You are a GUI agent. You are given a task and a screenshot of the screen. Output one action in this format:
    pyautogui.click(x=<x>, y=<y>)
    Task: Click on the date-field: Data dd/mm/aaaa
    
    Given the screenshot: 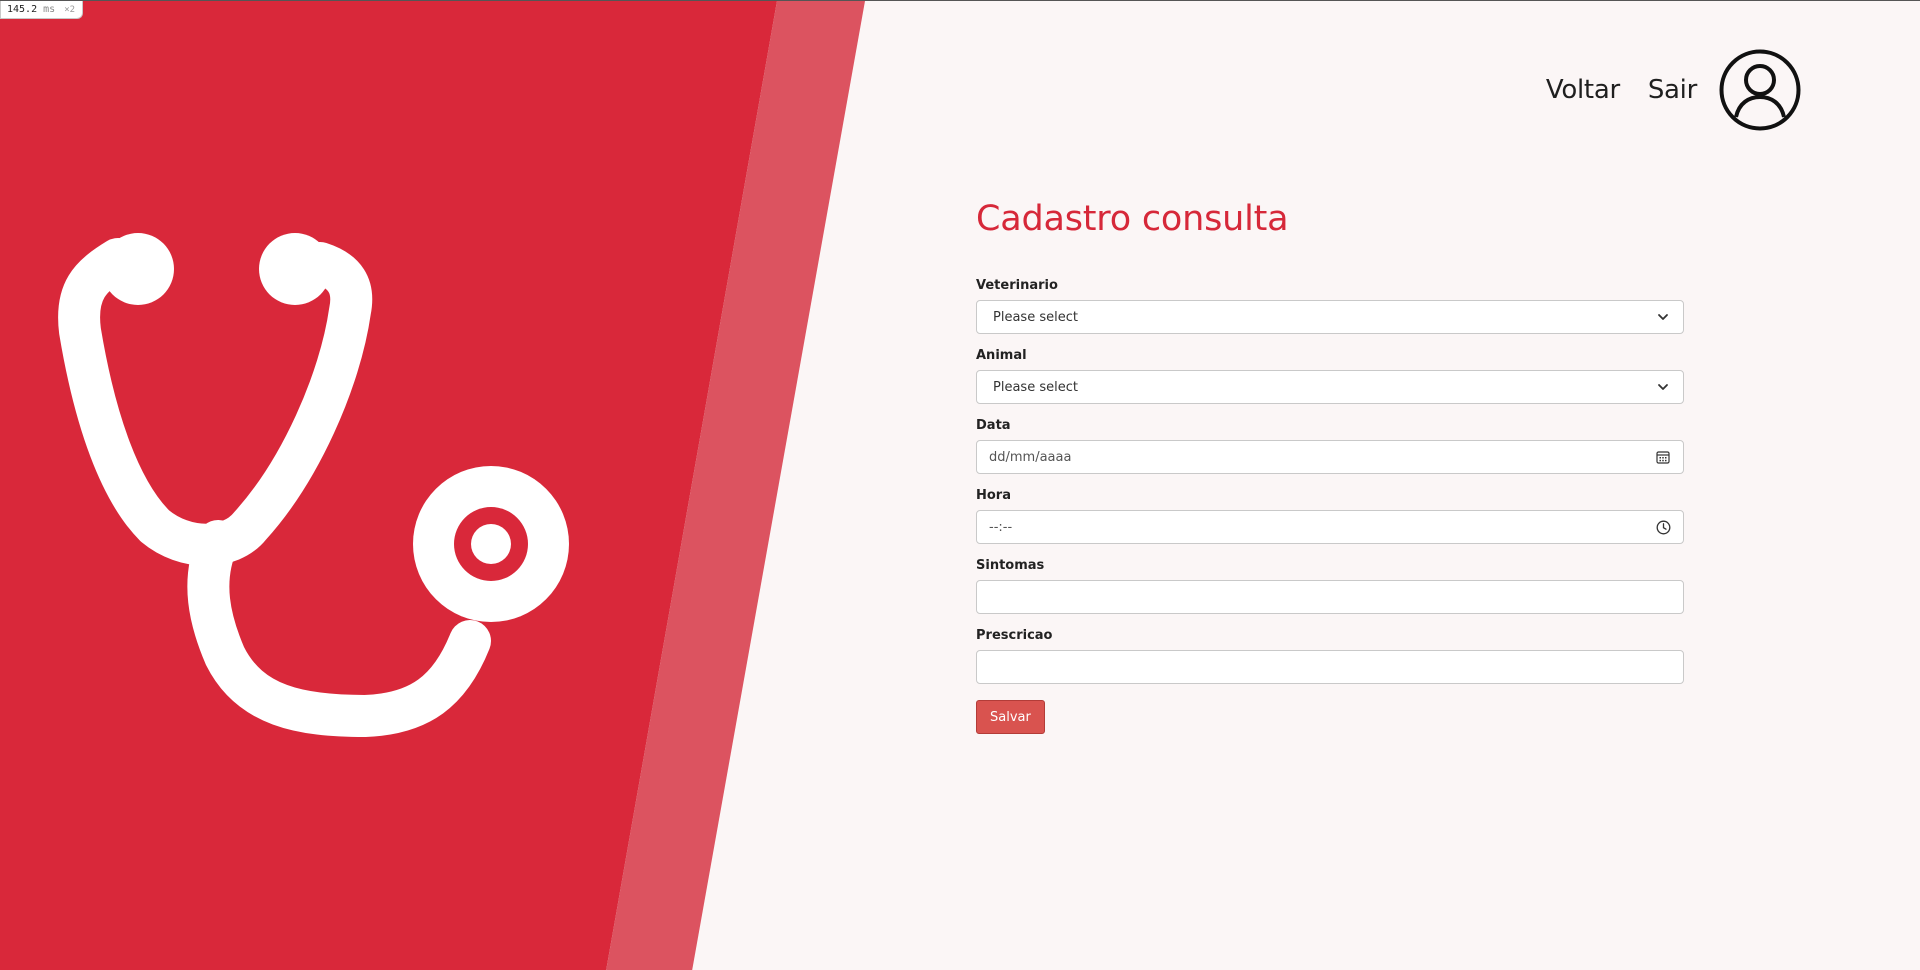 What is the action you would take?
    pyautogui.click(x=1330, y=446)
    